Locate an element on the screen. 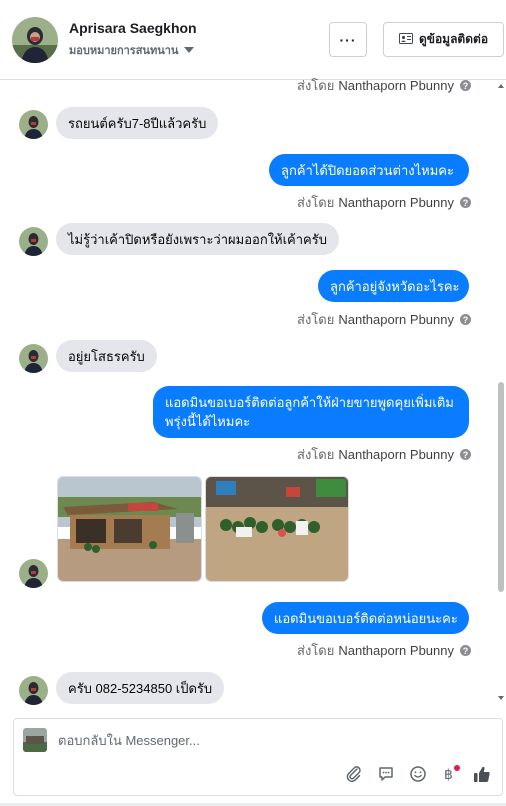  view-contact-button: ดูข้อมูลติดต่อ is located at coordinates (443, 39).